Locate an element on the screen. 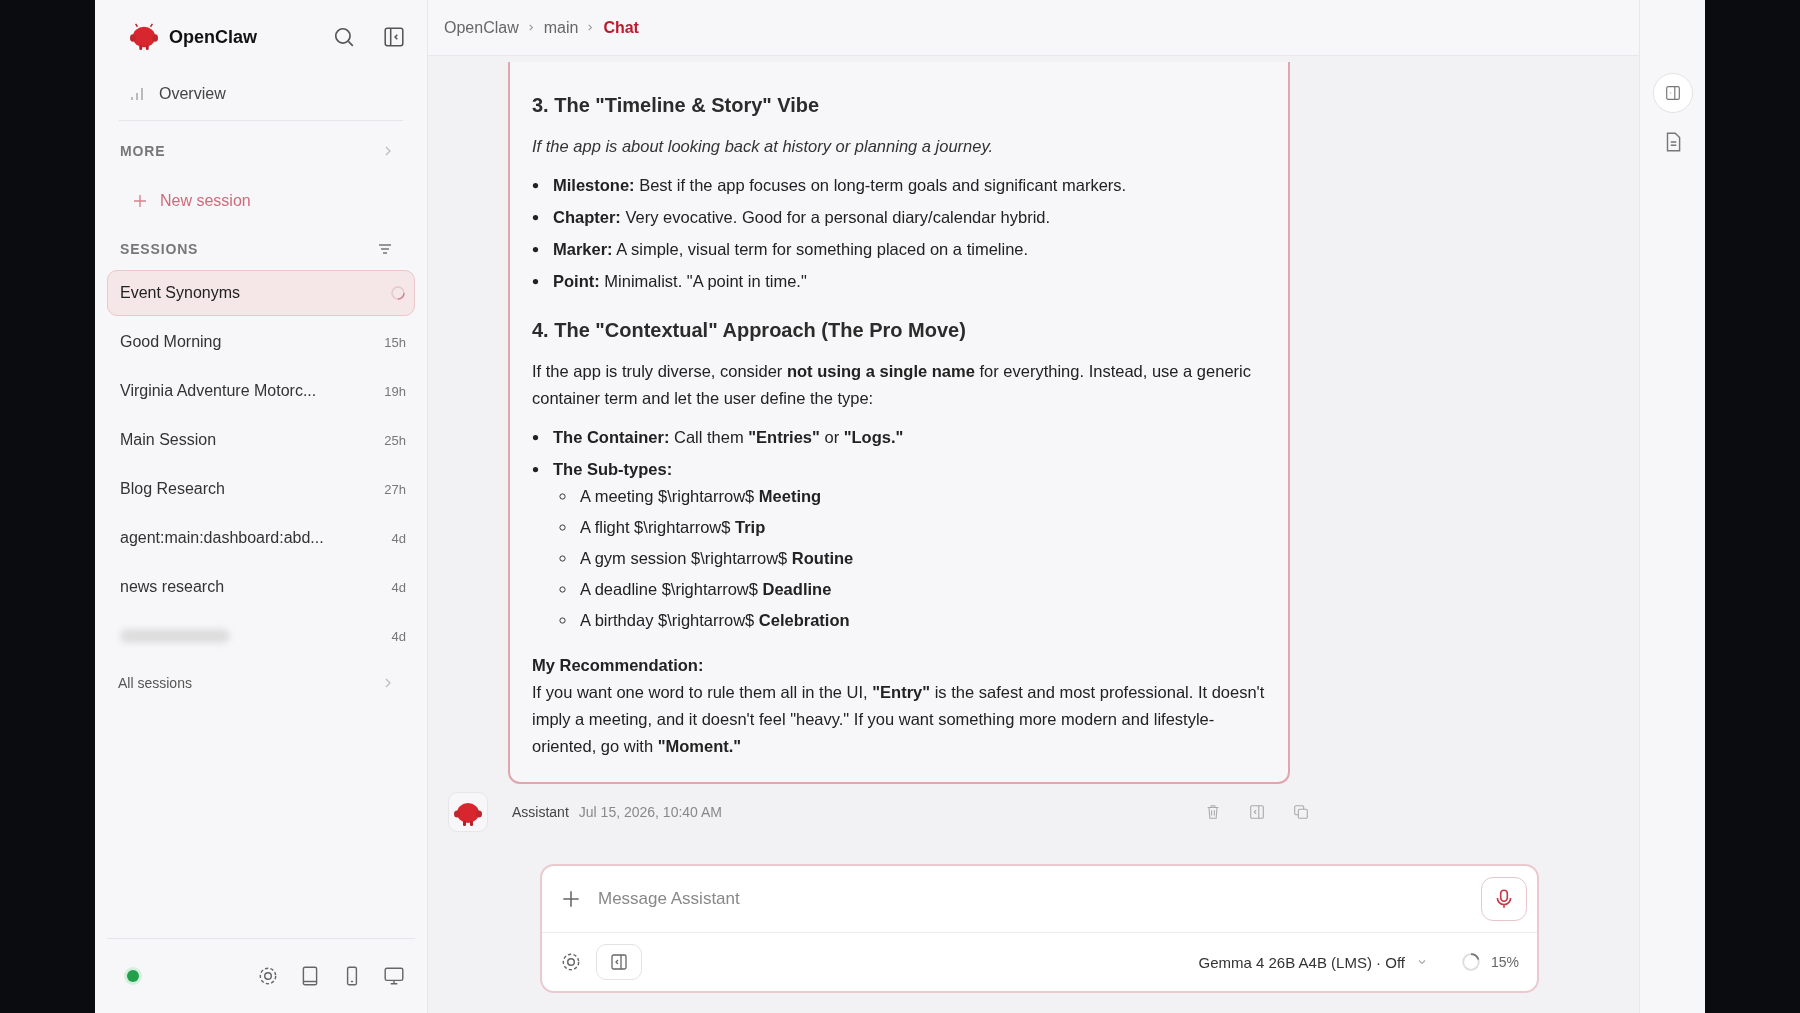 This screenshot has width=1800, height=1013. list-item-text: A meeting $\rightarrow$ Meeting is located at coordinates (701, 496).